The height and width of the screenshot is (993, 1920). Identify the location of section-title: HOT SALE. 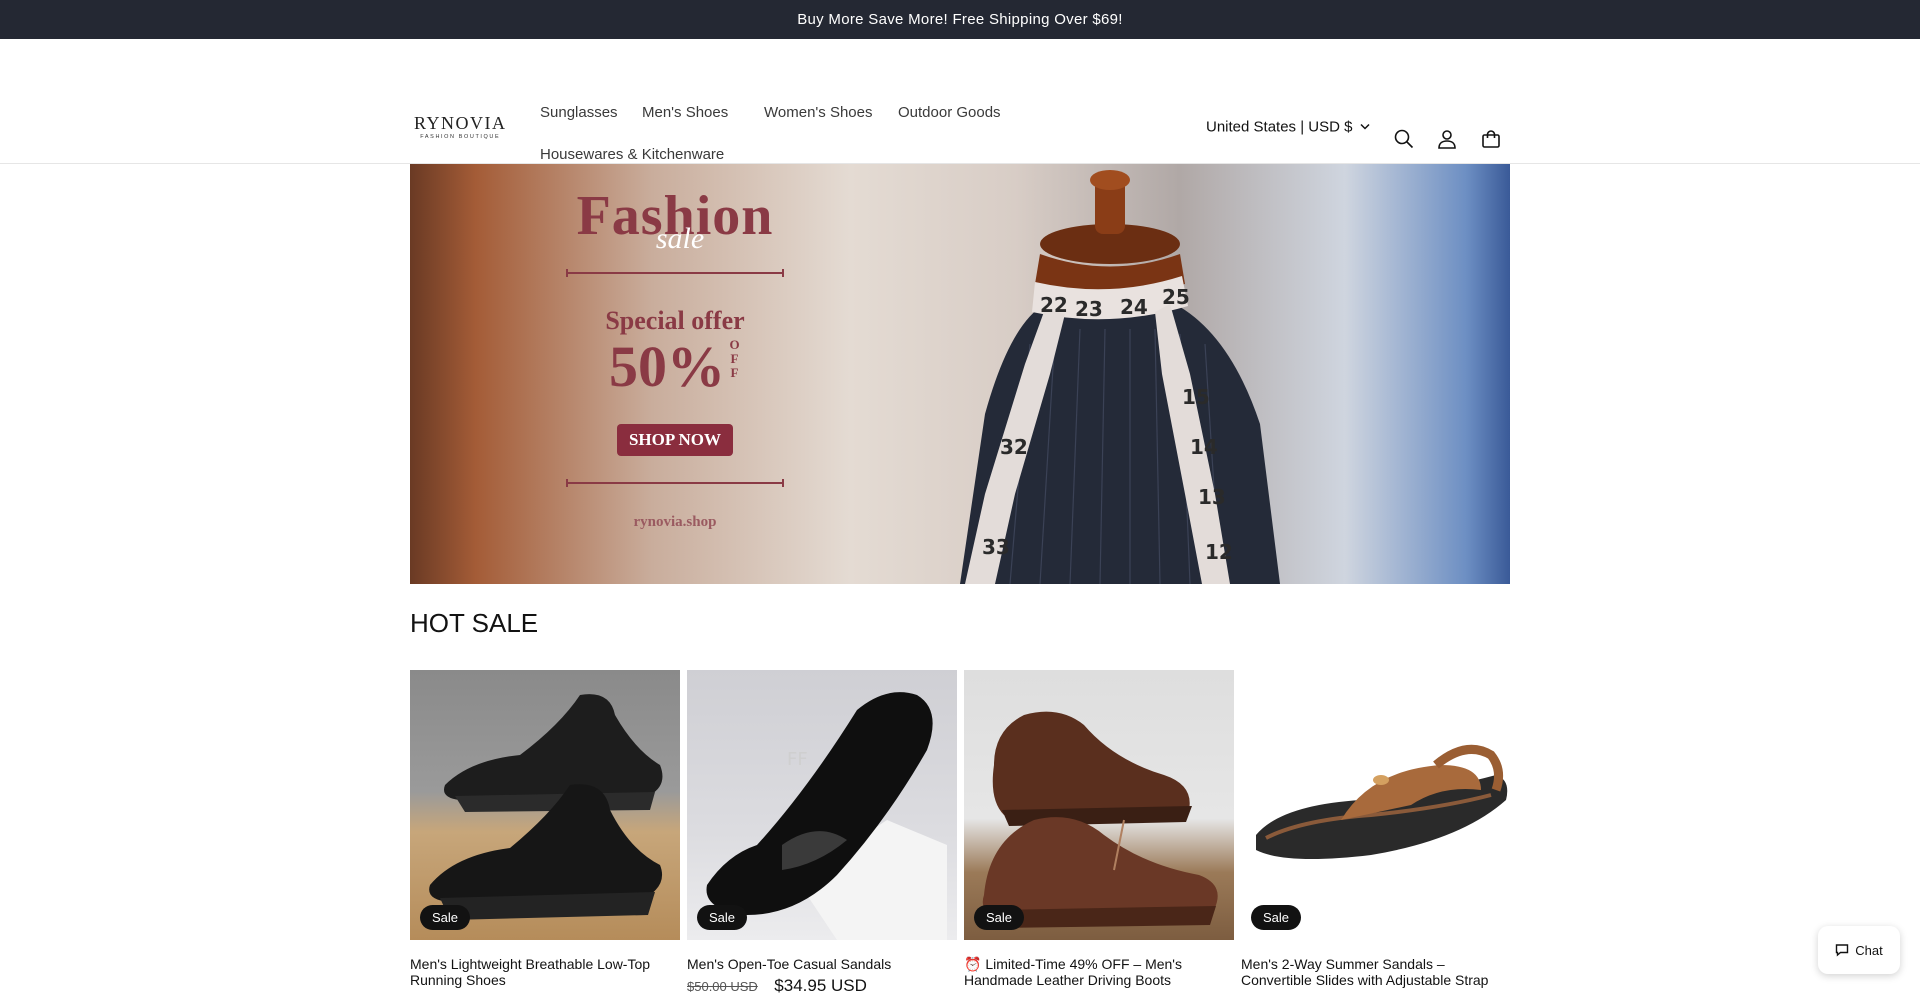
(474, 623).